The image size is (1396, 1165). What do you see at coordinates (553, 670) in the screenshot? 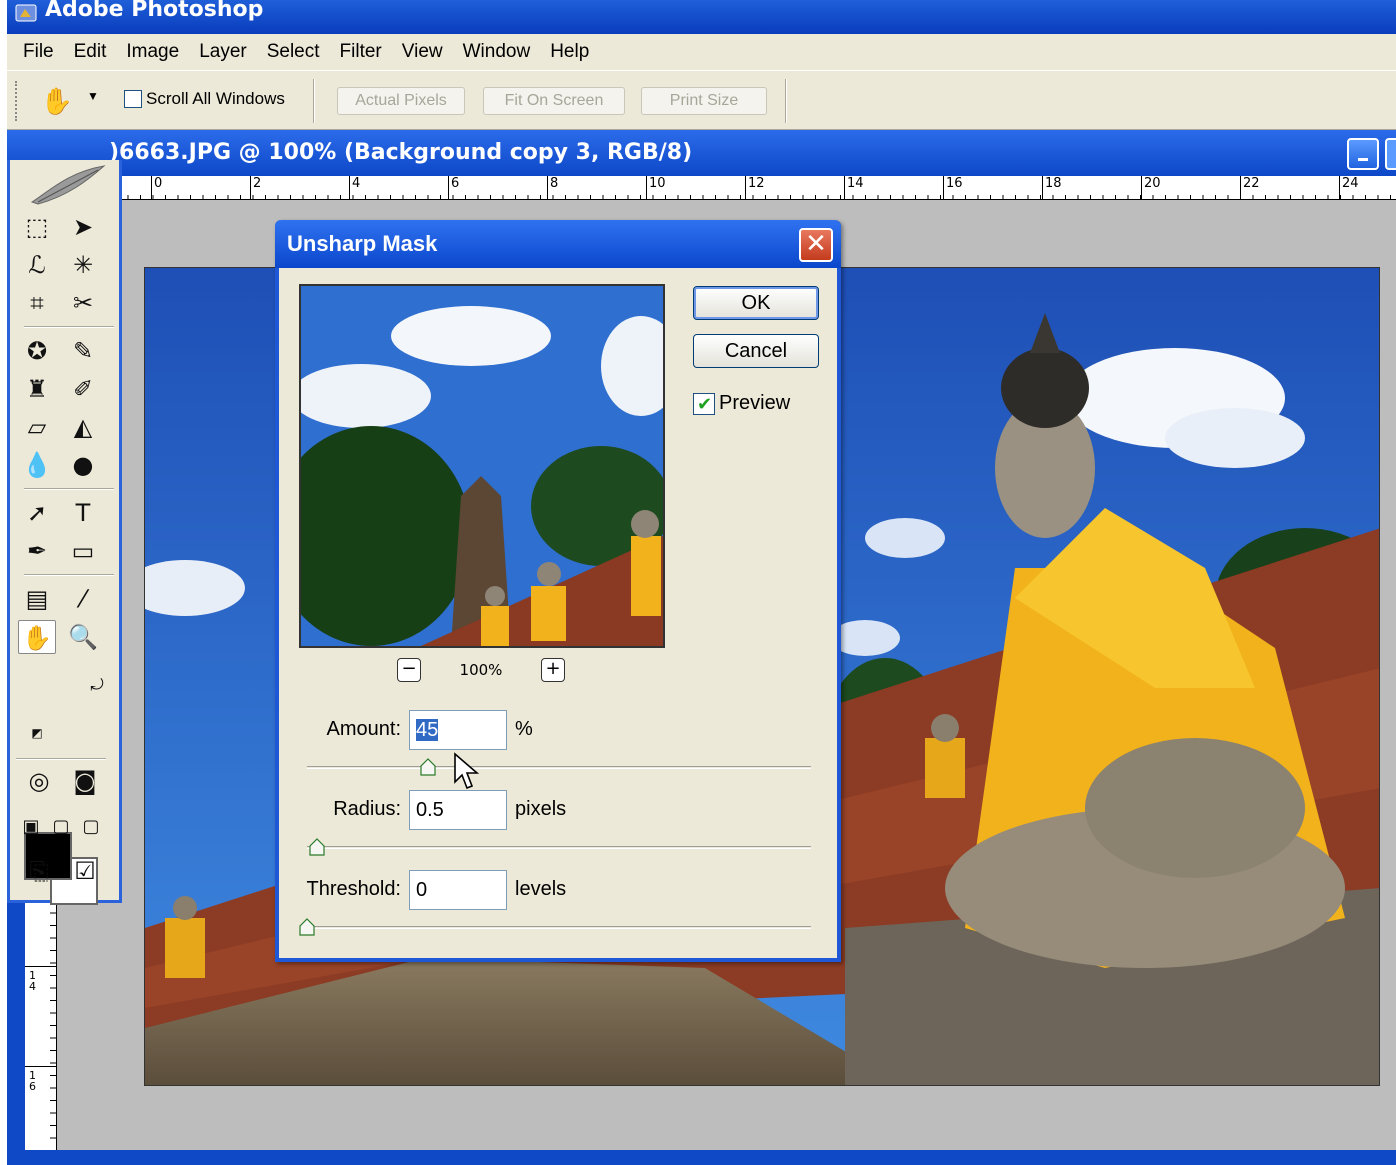
I see `zoom-in-button: +` at bounding box center [553, 670].